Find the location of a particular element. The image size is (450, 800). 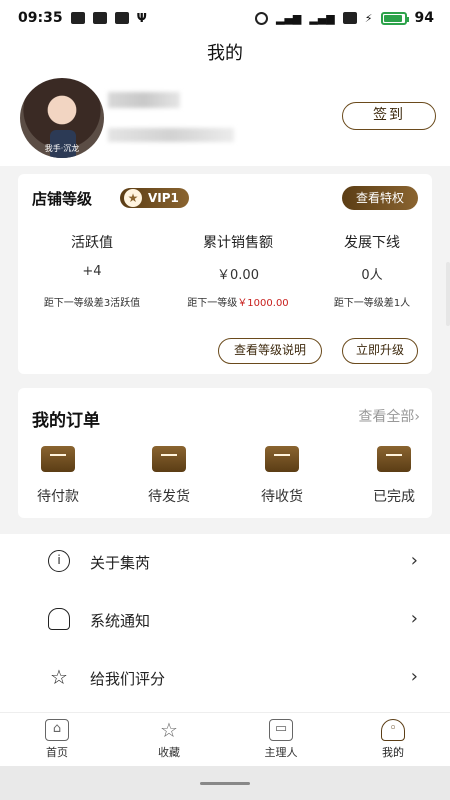

stat-note: 距下一等级差1人 is located at coordinates (372, 303).